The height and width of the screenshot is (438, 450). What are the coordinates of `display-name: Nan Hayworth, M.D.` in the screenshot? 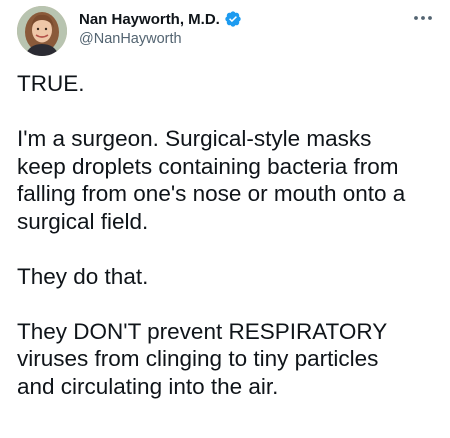 It's located at (149, 19).